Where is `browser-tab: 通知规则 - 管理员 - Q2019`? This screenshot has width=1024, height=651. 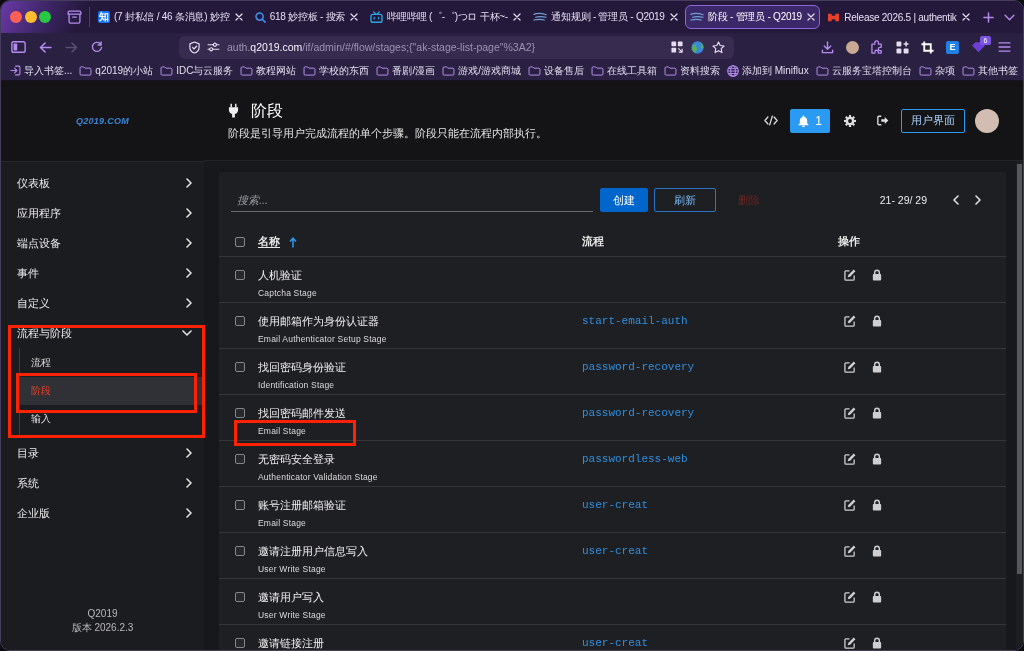 browser-tab: 通知规则 - 管理员 - Q2019 is located at coordinates (606, 17).